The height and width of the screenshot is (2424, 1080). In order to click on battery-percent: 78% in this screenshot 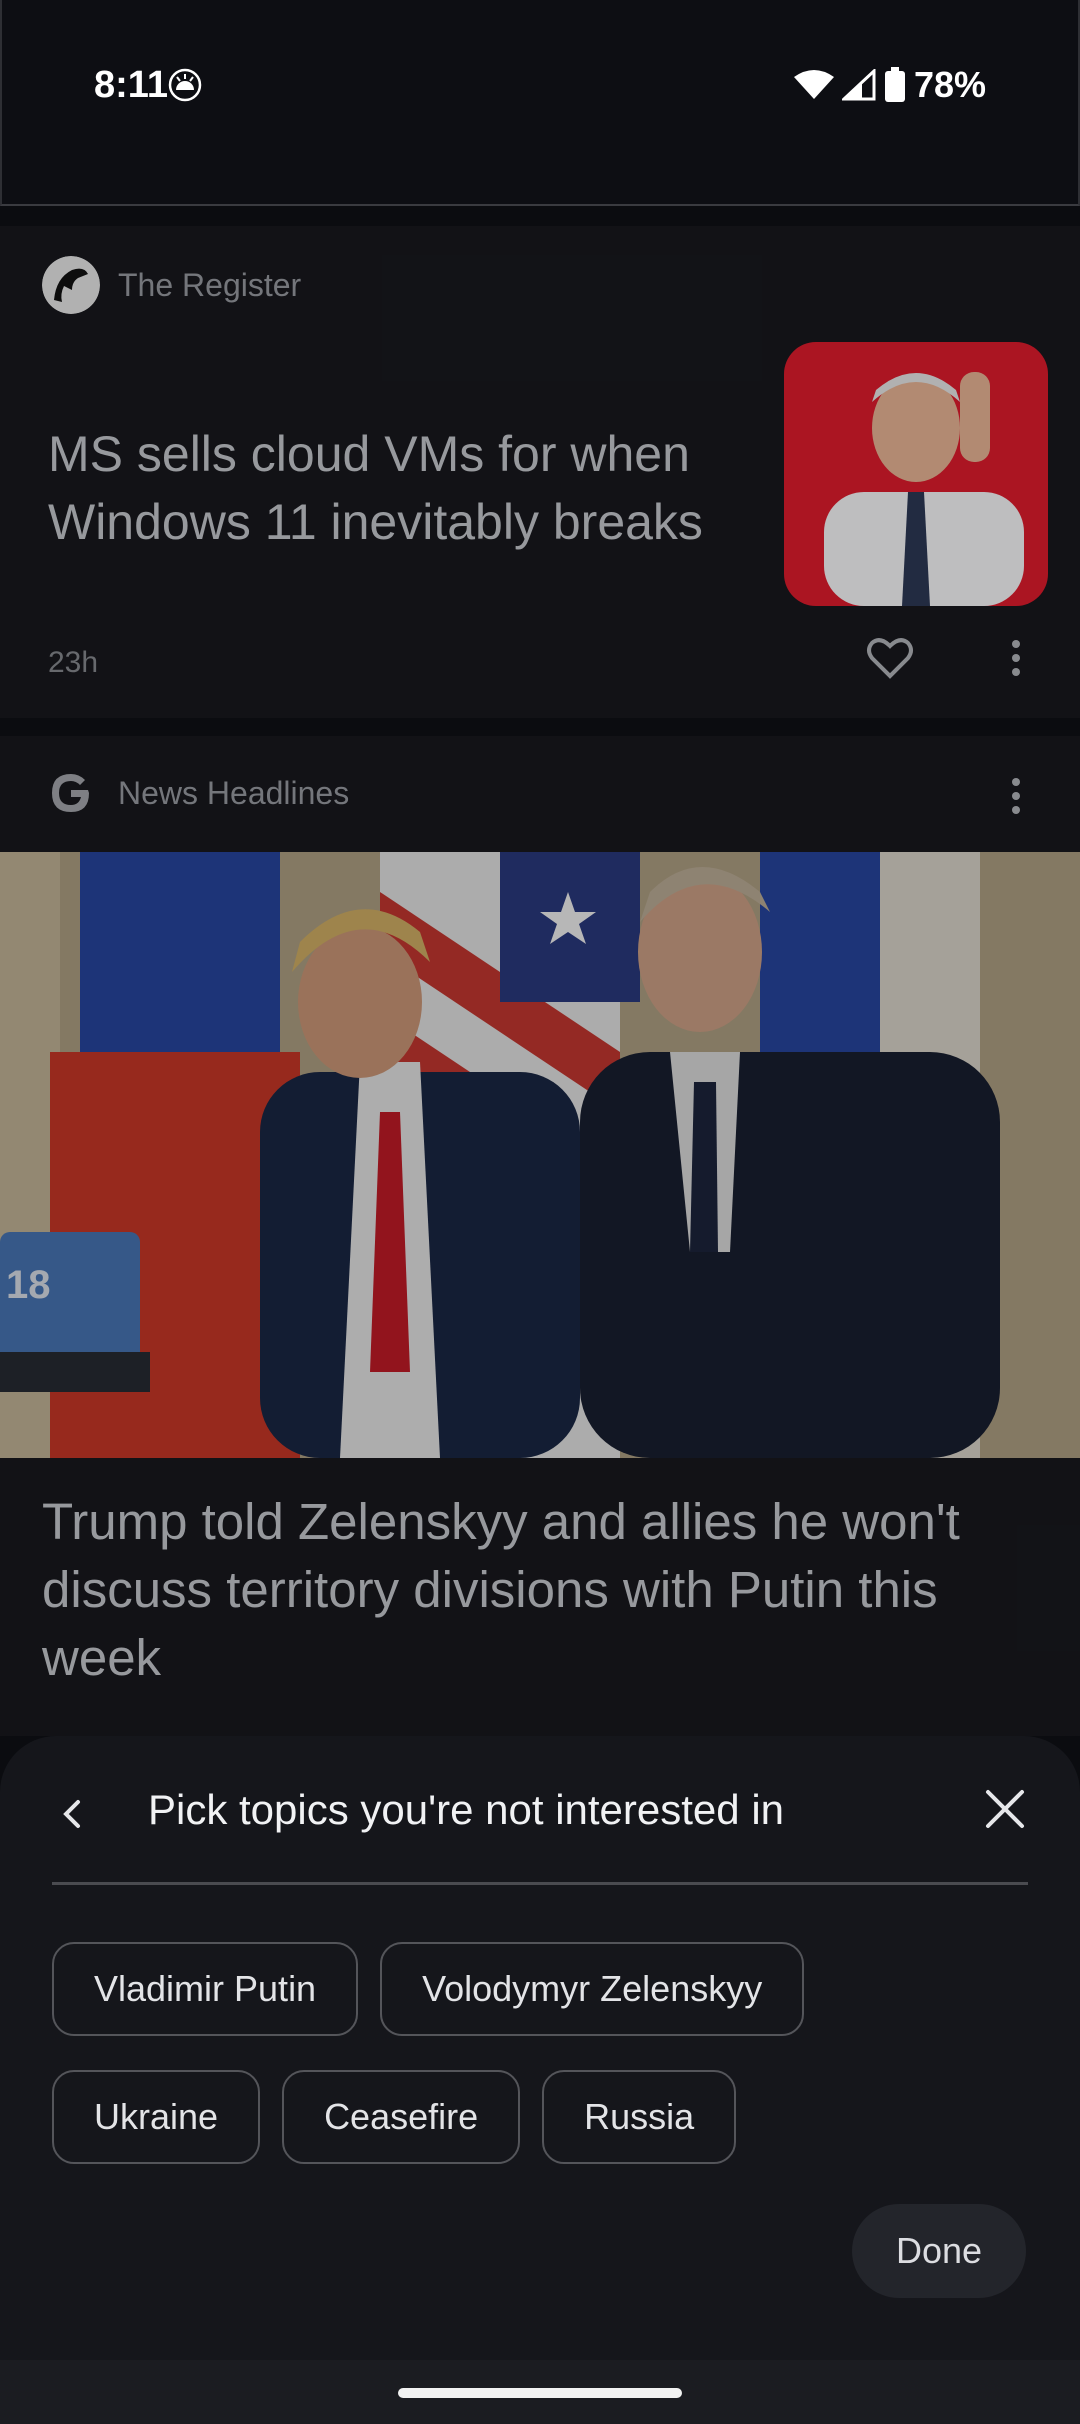, I will do `click(949, 84)`.